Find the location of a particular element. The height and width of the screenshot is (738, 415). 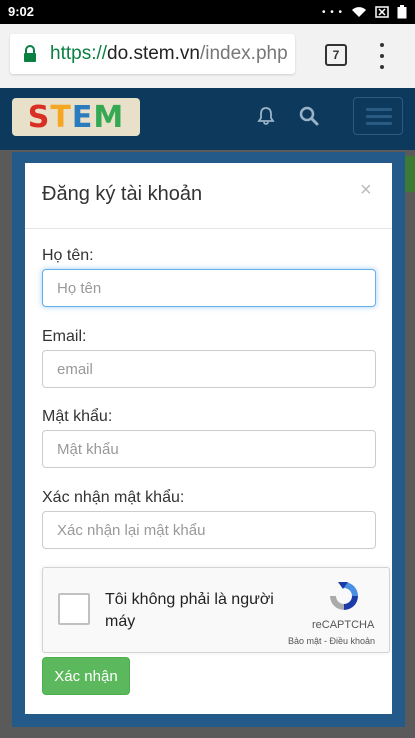

tab-switcher-button: 7 is located at coordinates (336, 55).